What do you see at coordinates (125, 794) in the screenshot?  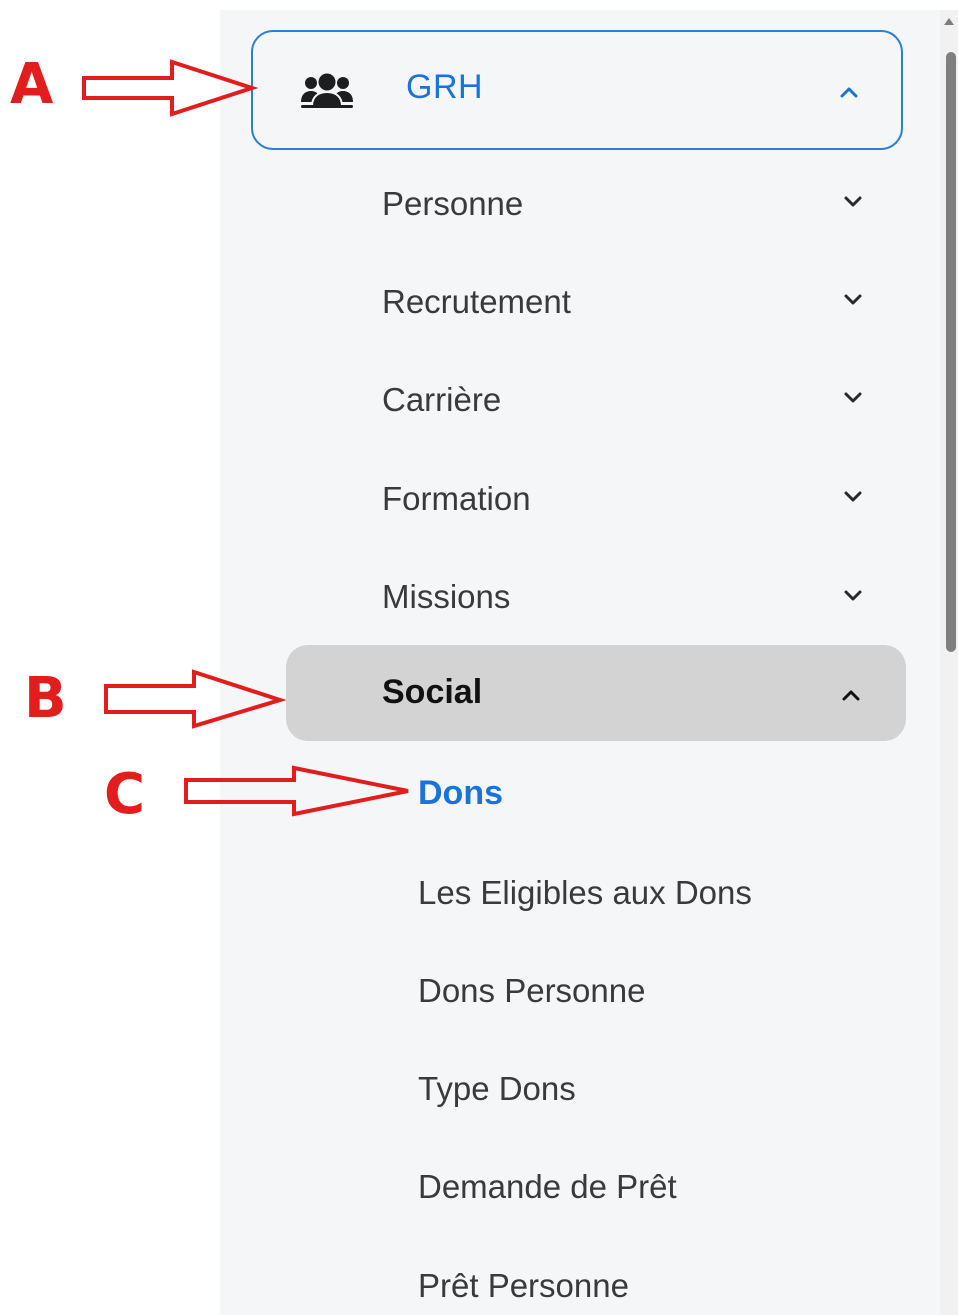 I see `annotation-label-c: C` at bounding box center [125, 794].